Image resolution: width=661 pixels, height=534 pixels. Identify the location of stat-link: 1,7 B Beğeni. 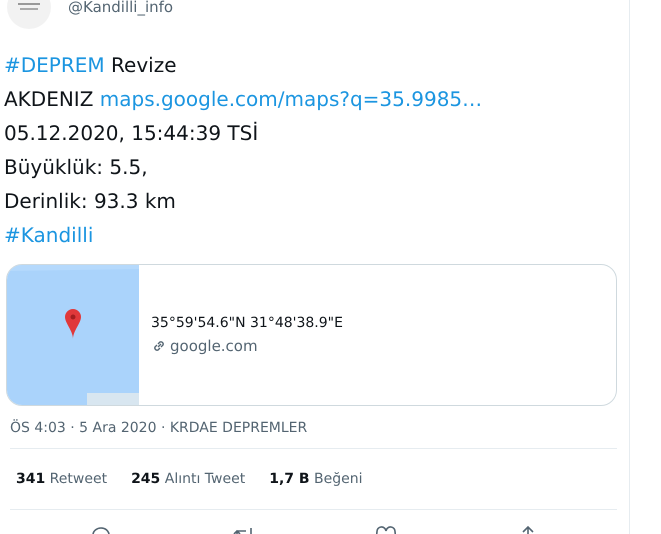
(316, 479).